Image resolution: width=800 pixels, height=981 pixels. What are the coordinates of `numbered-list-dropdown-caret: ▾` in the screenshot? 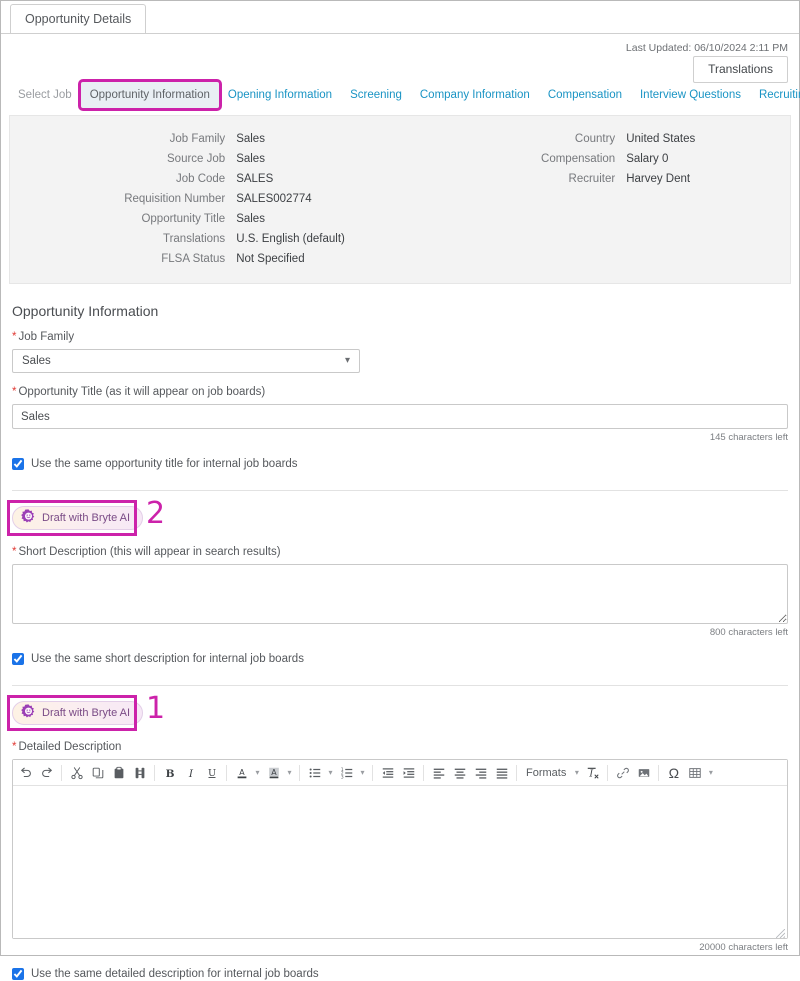 It's located at (362, 772).